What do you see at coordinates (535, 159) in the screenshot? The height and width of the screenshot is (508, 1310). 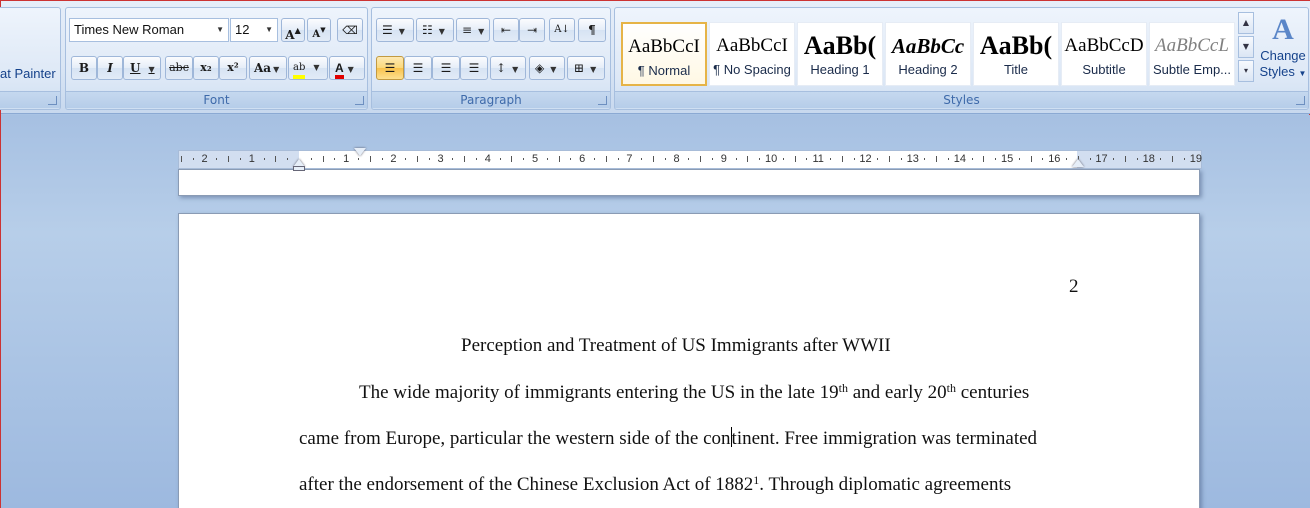 I see `ruler-tick-label: 5` at bounding box center [535, 159].